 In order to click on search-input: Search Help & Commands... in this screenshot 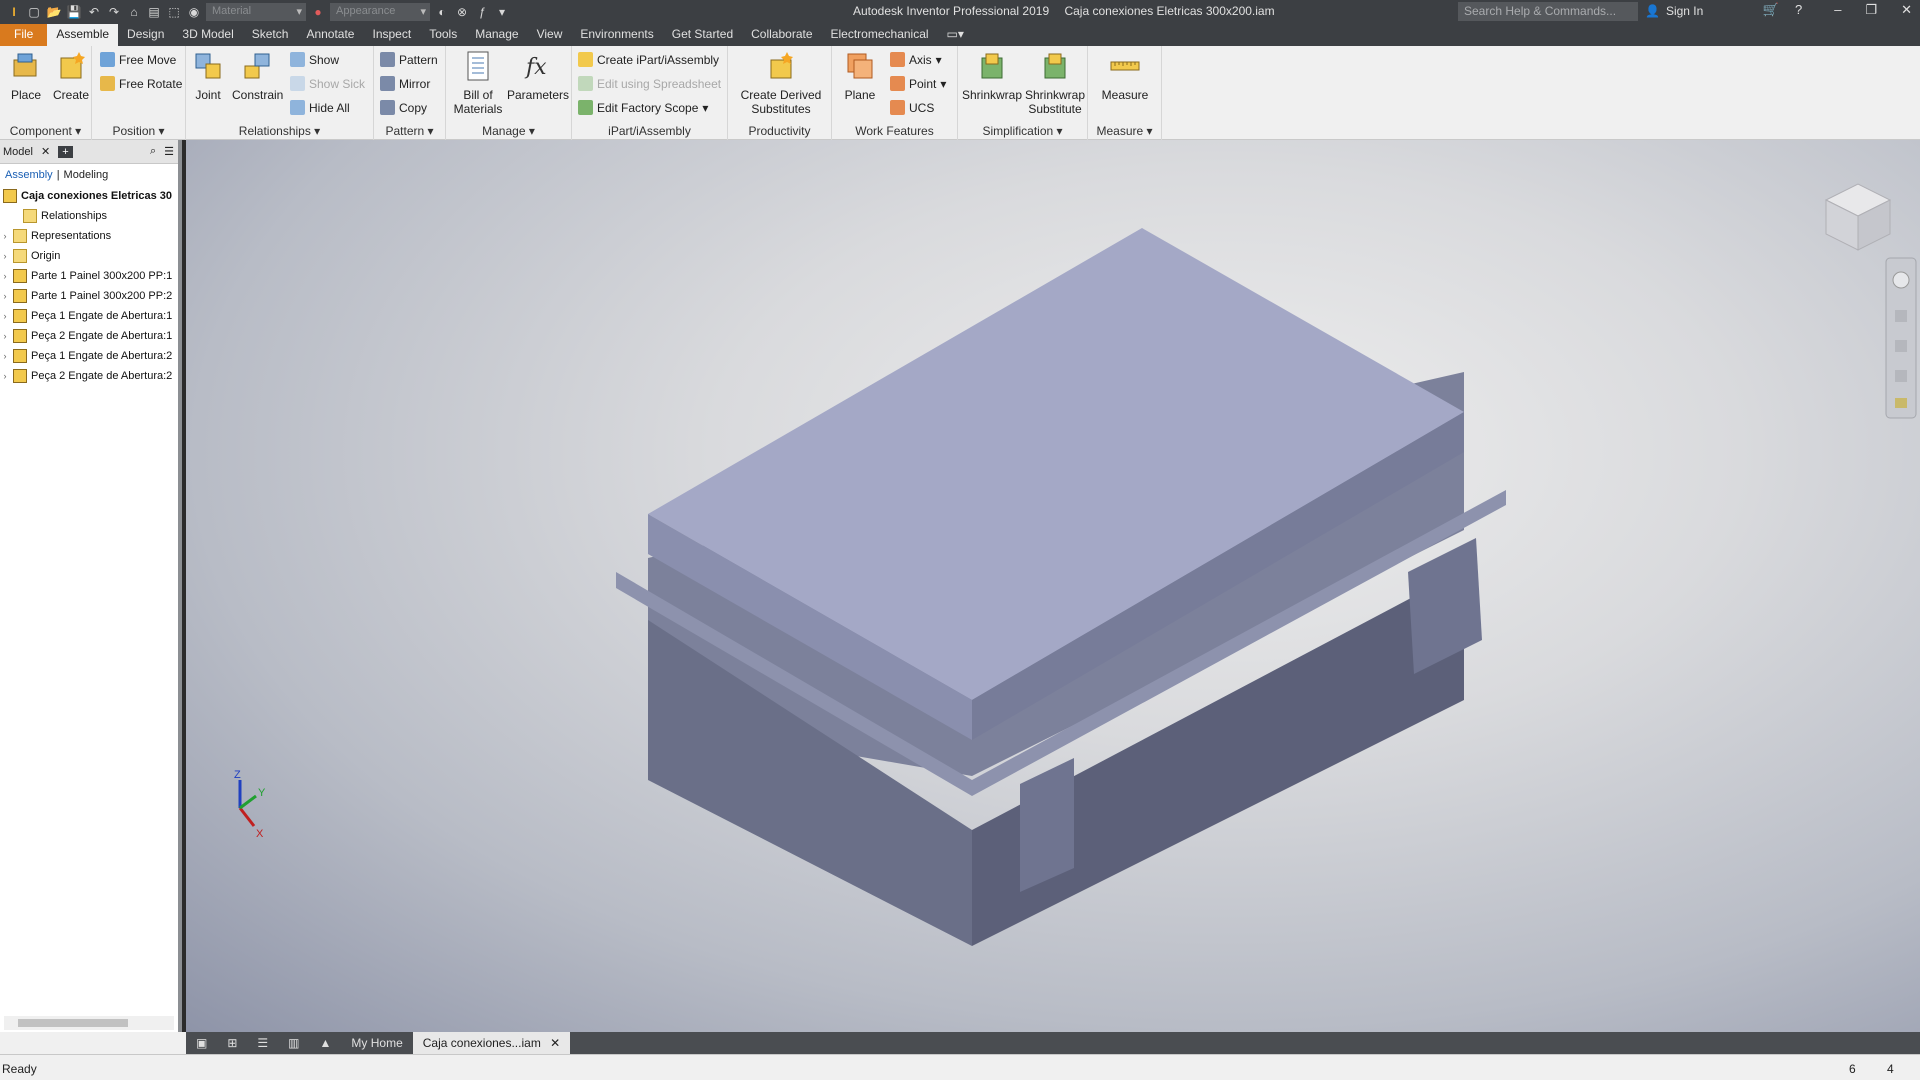, I will do `click(1548, 11)`.